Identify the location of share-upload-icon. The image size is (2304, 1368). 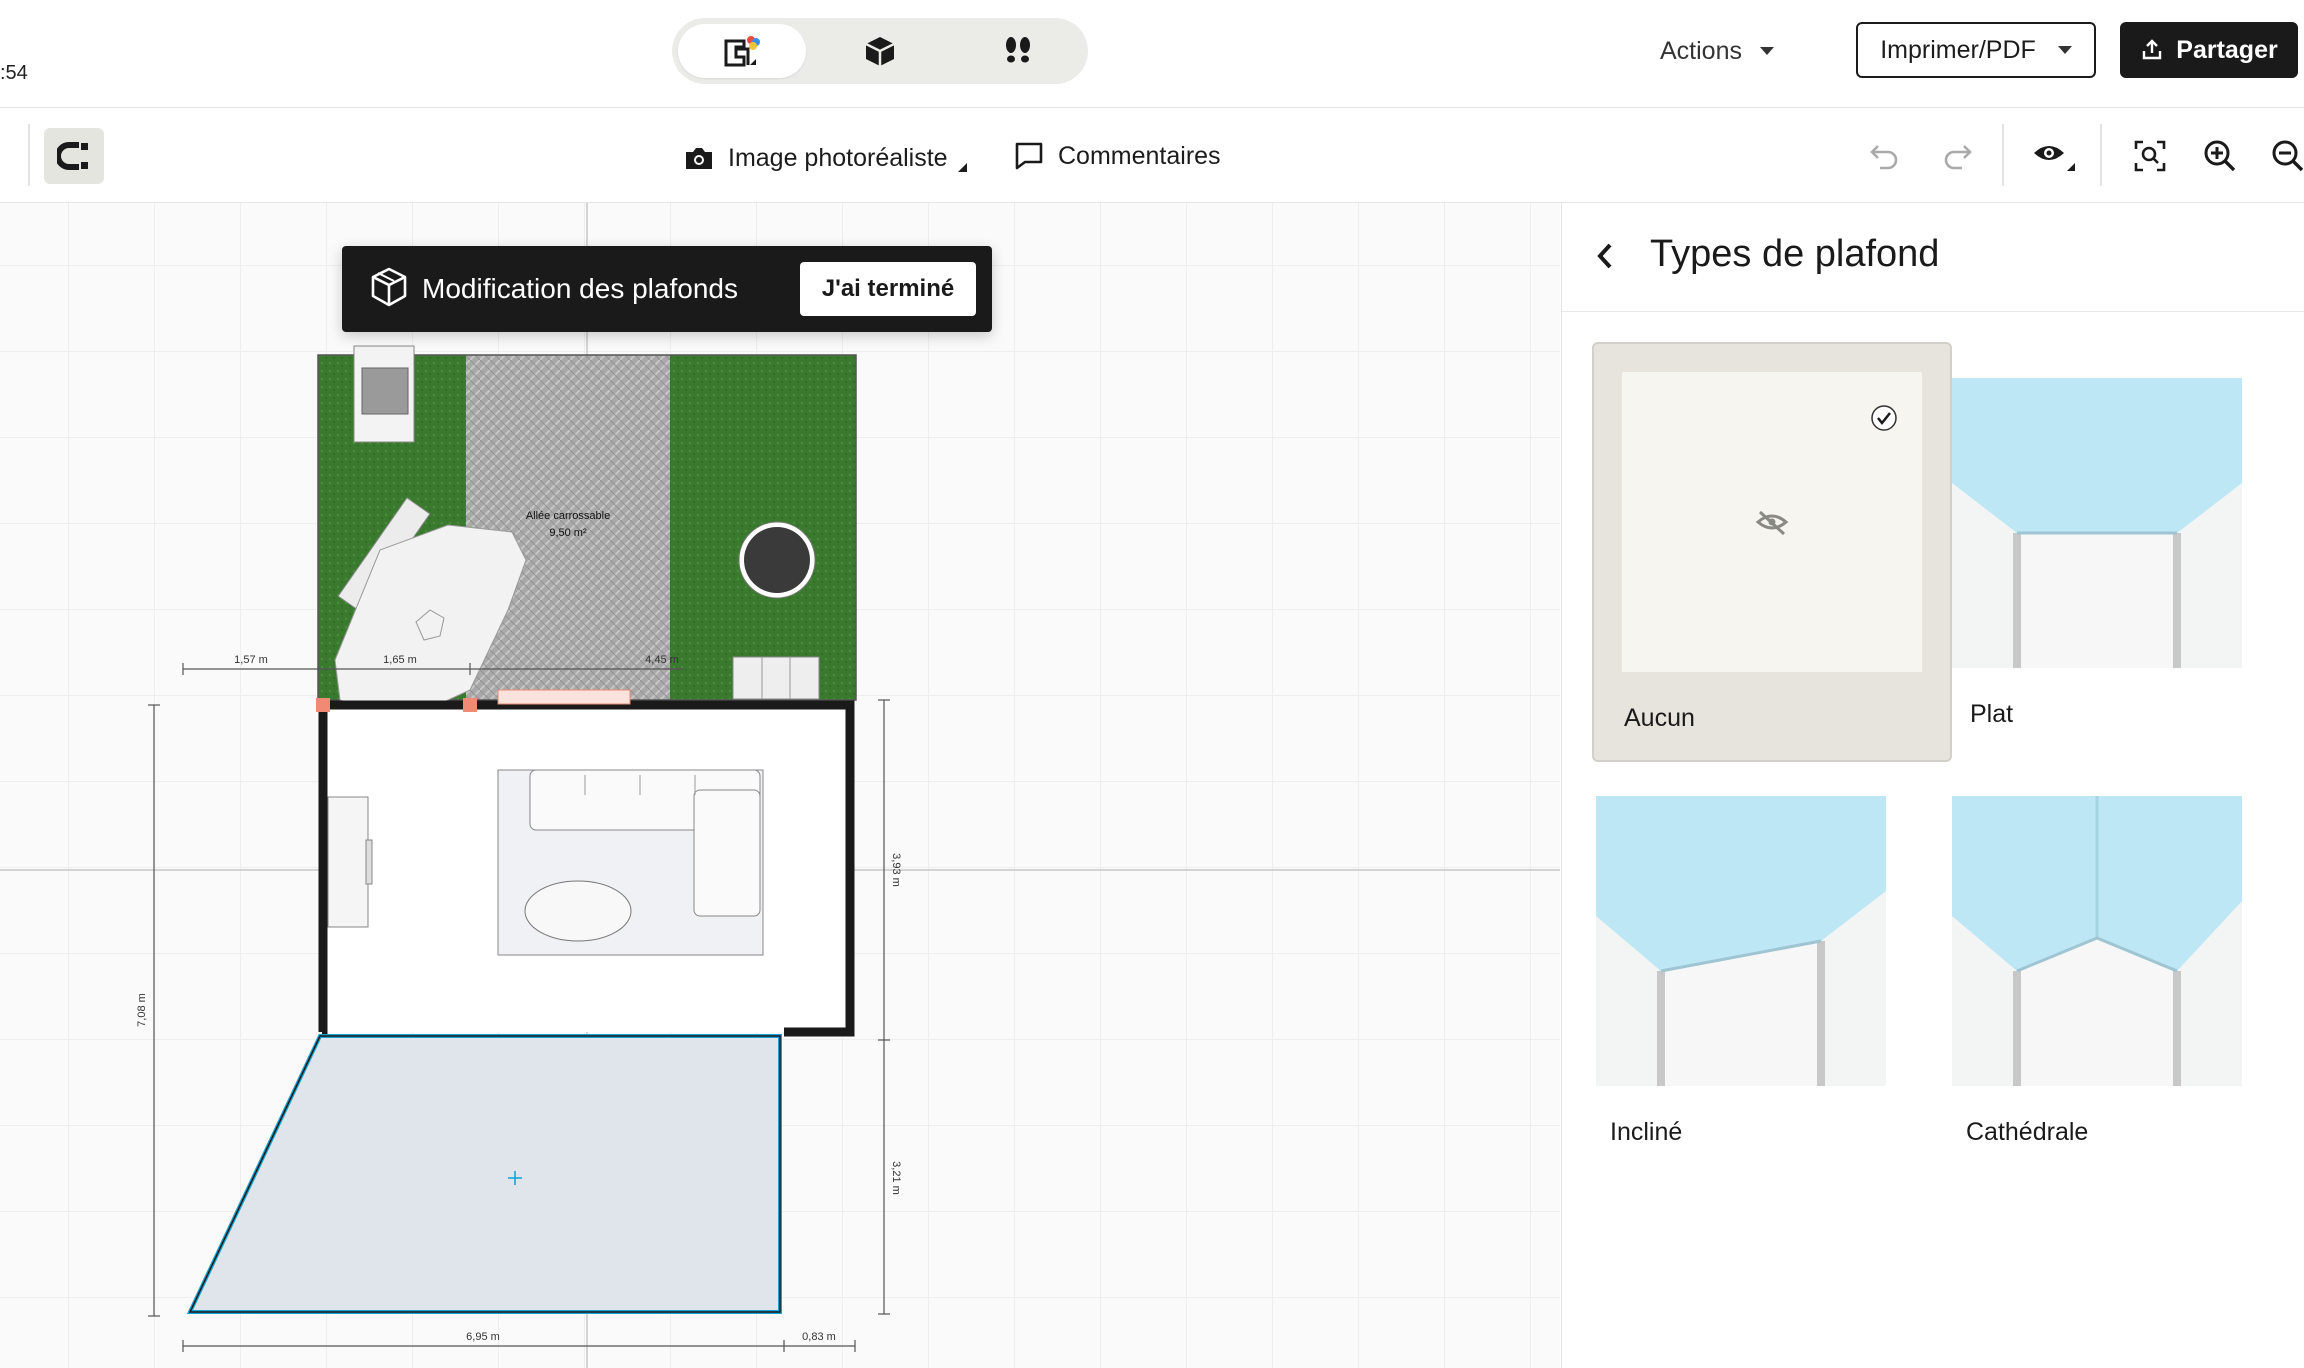
(2152, 49).